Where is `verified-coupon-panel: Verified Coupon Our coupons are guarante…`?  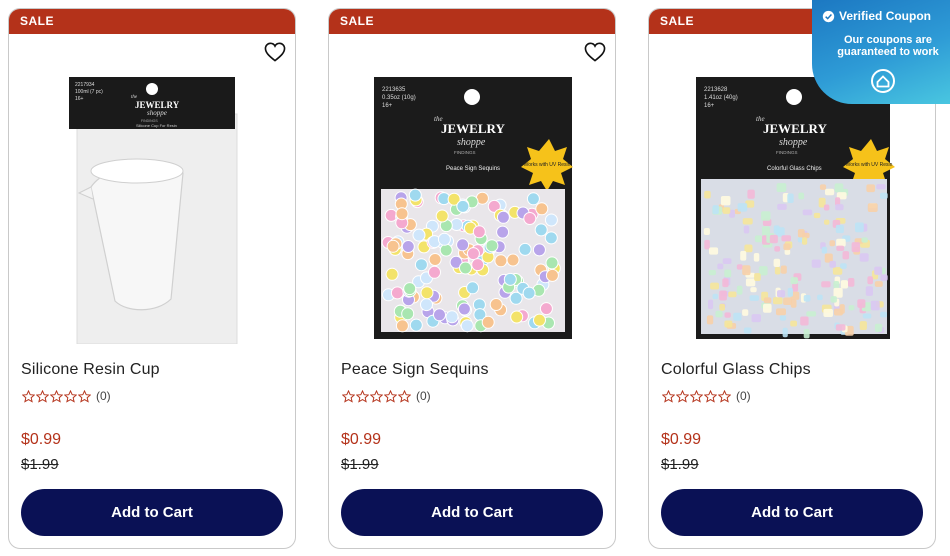 verified-coupon-panel: Verified Coupon Our coupons are guarante… is located at coordinates (881, 52).